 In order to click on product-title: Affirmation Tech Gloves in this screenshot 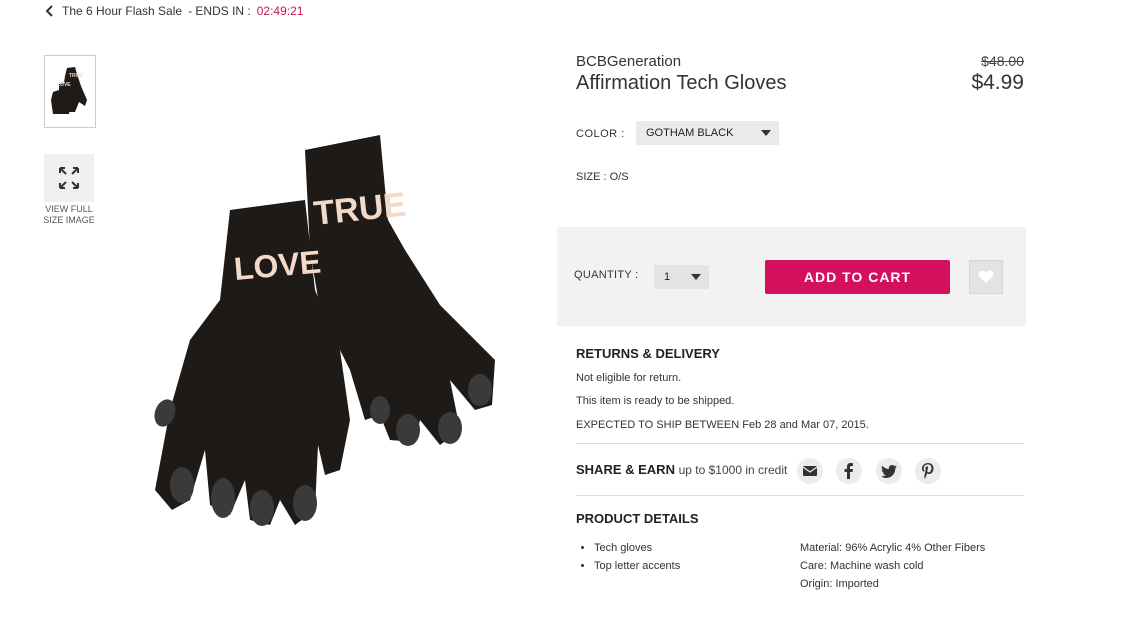, I will do `click(681, 83)`.